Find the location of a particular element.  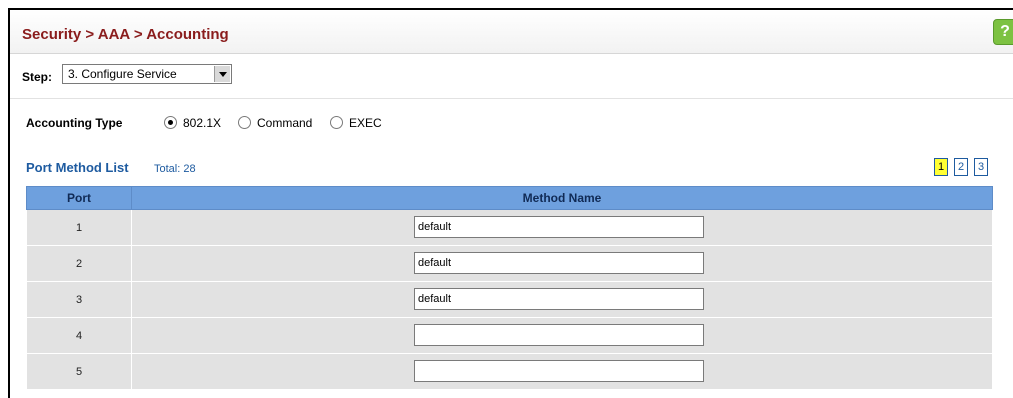

table-row: 3 is located at coordinates (509, 299).